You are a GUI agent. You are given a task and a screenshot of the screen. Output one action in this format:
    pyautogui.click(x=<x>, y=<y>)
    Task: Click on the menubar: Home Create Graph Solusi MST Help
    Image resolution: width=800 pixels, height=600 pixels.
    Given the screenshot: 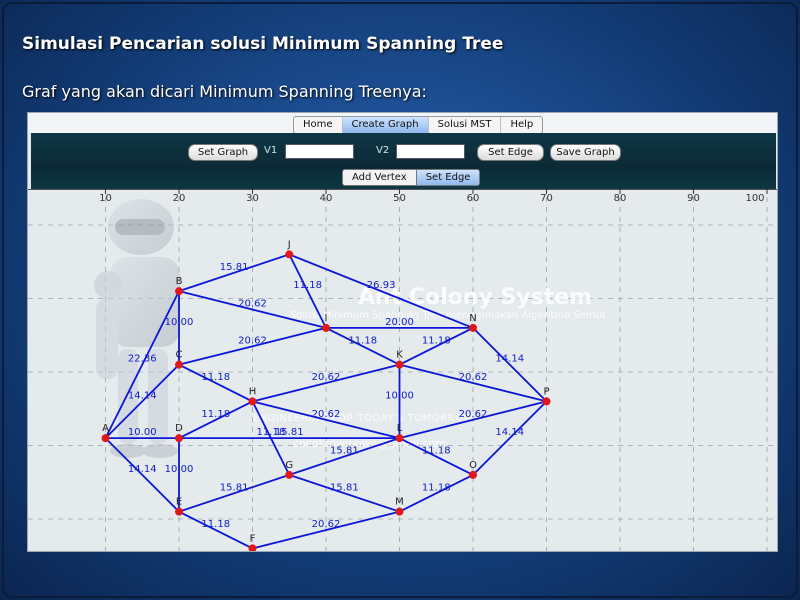 What is the action you would take?
    pyautogui.click(x=402, y=123)
    